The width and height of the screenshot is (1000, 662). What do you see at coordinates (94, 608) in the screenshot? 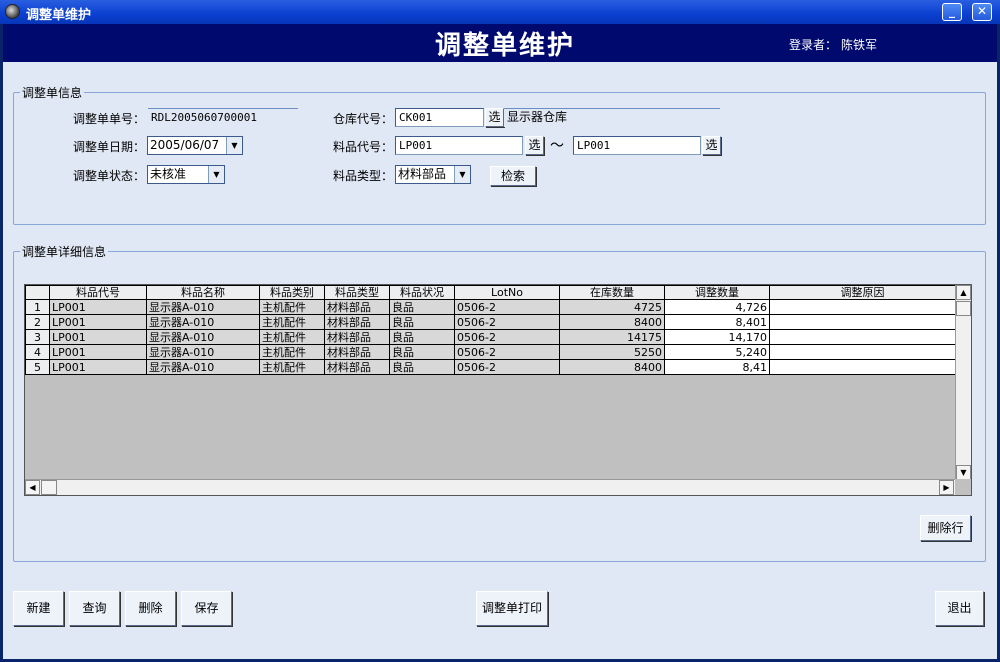
I see `query-button: 查询` at bounding box center [94, 608].